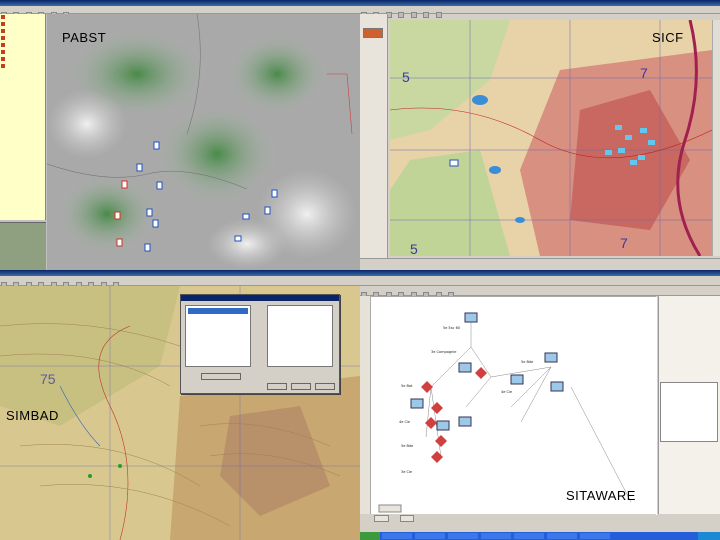 This screenshot has height=540, width=720. Describe the element at coordinates (709, 536) in the screenshot. I see `system-clock` at that location.